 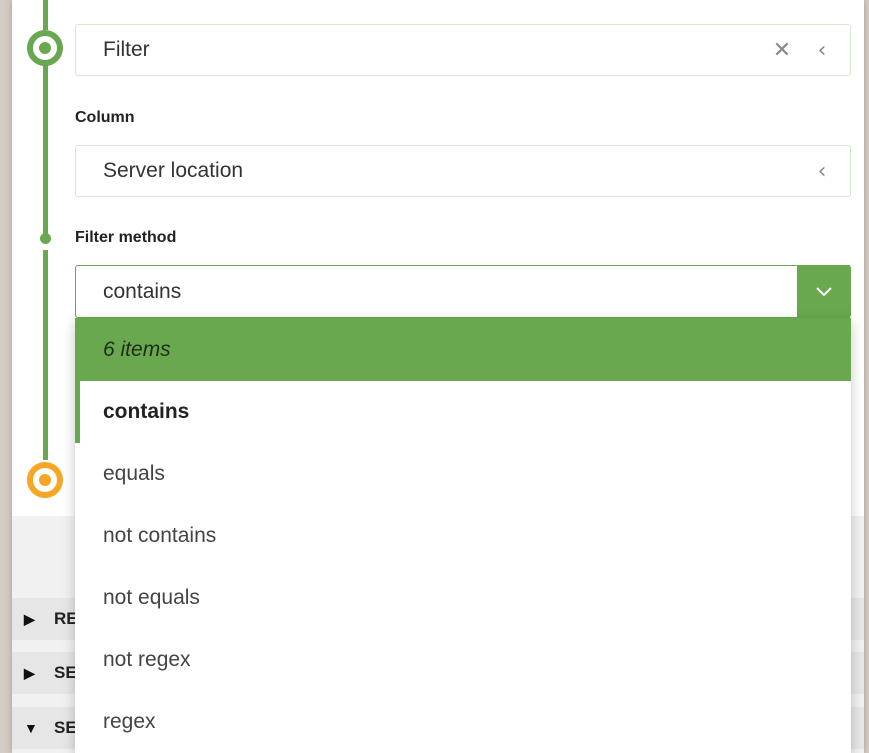 What do you see at coordinates (142, 291) in the screenshot?
I see `filter-method-value: contains` at bounding box center [142, 291].